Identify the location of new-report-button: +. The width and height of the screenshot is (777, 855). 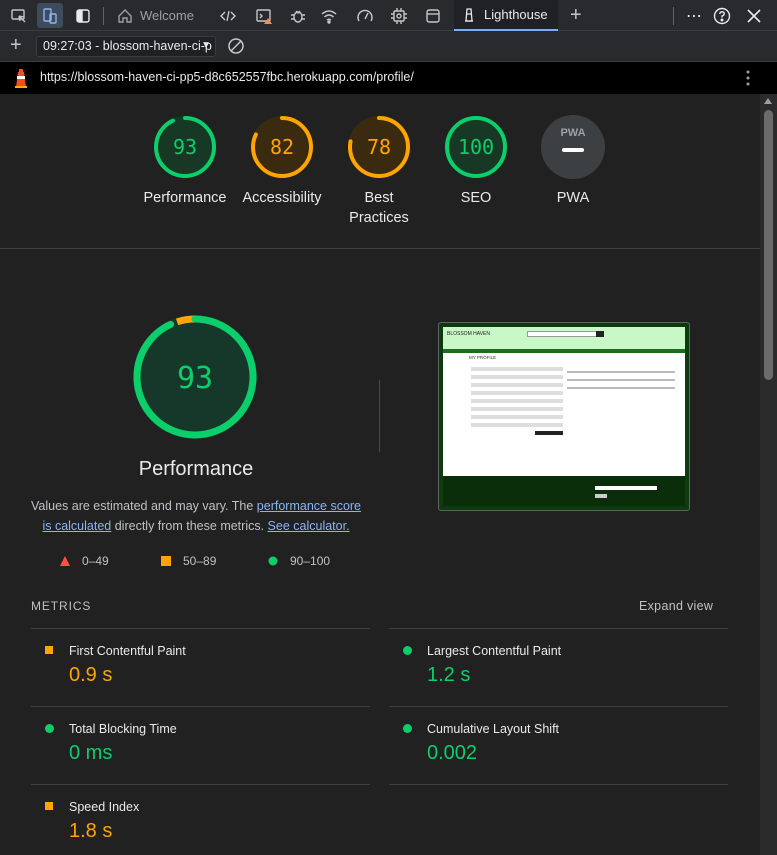
(16, 45).